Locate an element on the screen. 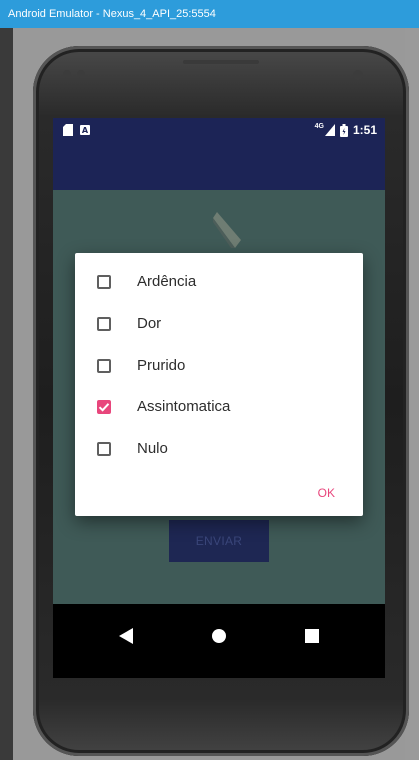 The image size is (419, 760). battery-icon is located at coordinates (343, 130).